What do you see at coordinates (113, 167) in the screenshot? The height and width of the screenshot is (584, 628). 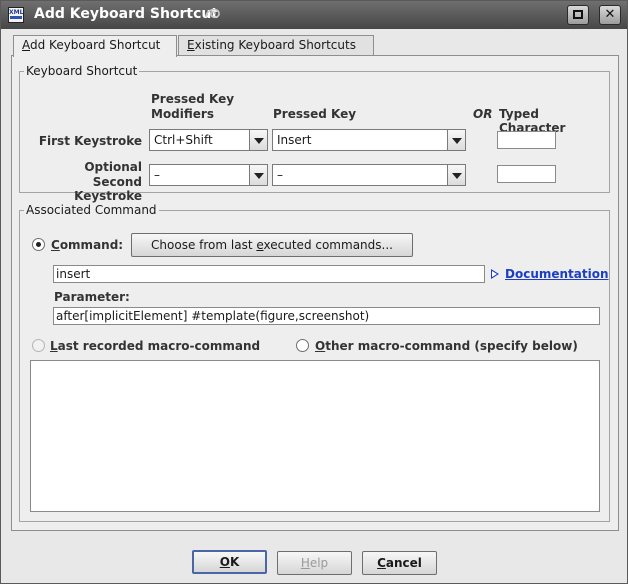 I see `second-keystroke-label-line1: Optional` at bounding box center [113, 167].